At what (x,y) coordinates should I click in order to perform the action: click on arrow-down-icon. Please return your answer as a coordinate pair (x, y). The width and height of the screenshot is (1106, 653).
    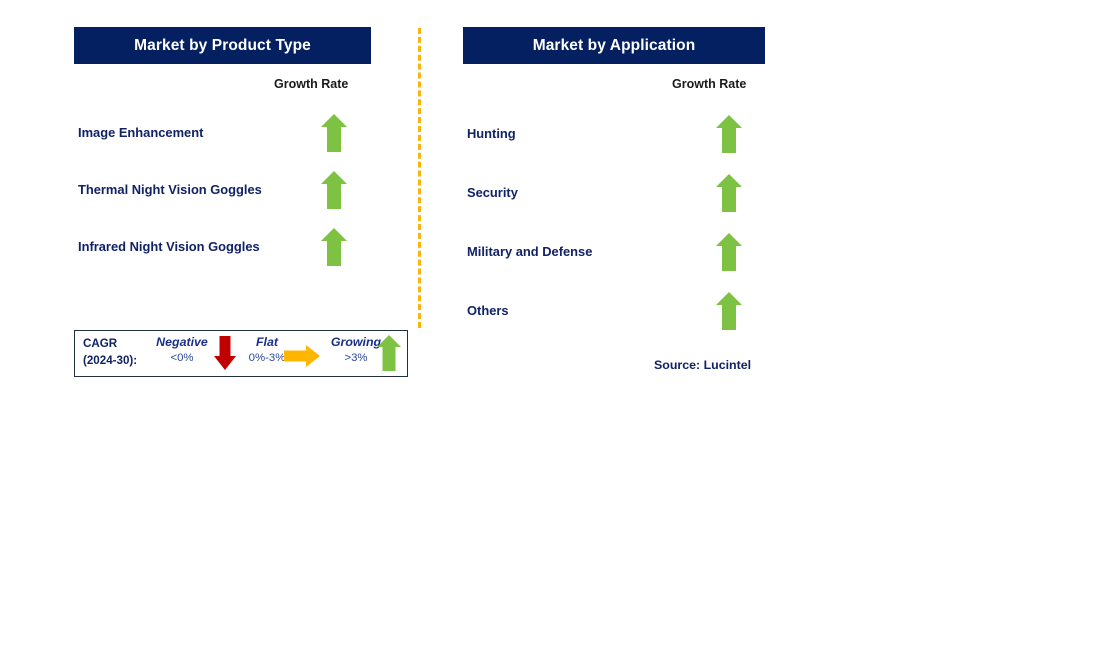
    Looking at the image, I should click on (225, 353).